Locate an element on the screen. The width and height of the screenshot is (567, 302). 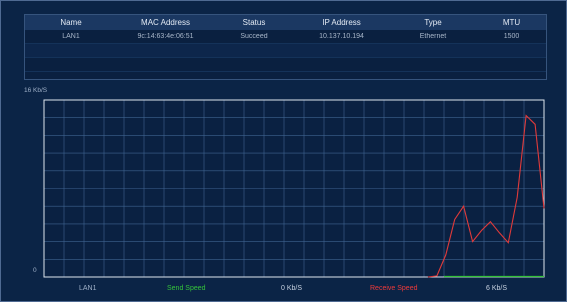
y-axis-min-label: 0 is located at coordinates (35, 270).